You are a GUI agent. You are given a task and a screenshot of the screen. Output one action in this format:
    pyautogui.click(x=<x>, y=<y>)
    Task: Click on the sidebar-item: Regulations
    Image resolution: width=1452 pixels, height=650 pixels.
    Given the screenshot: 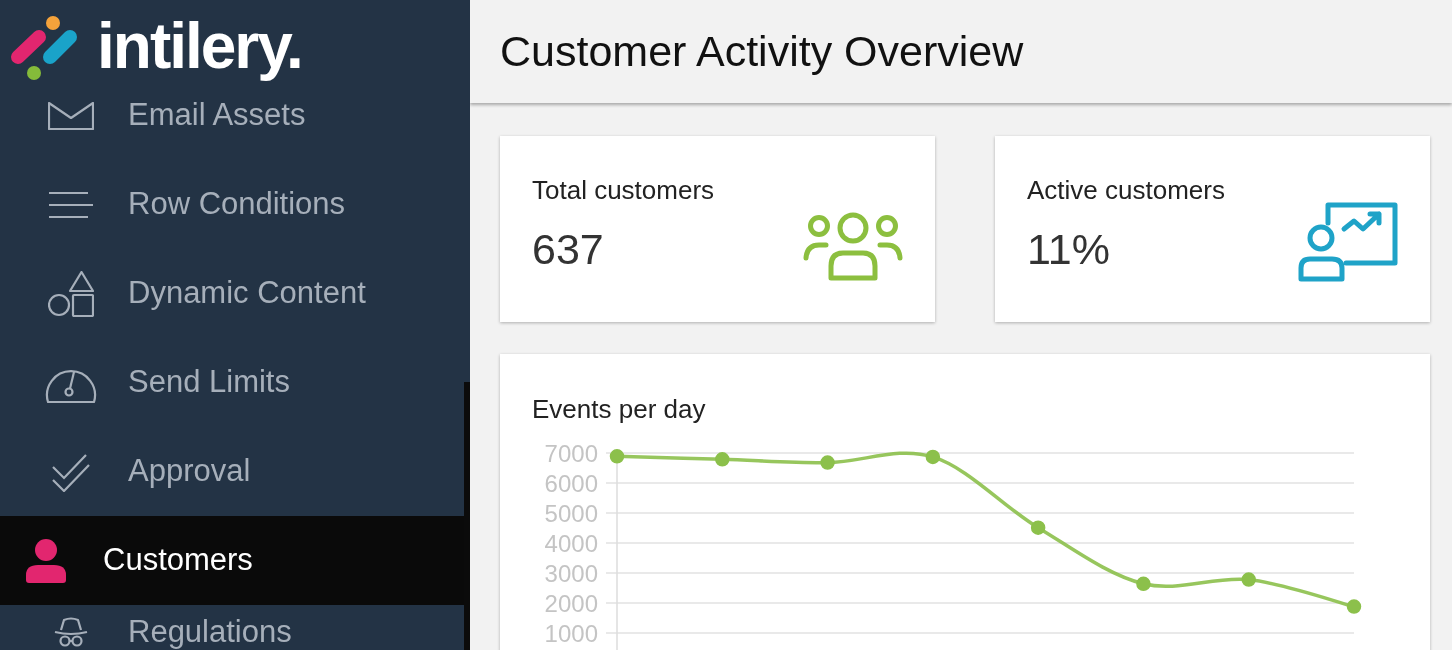 What is the action you would take?
    pyautogui.click(x=232, y=627)
    